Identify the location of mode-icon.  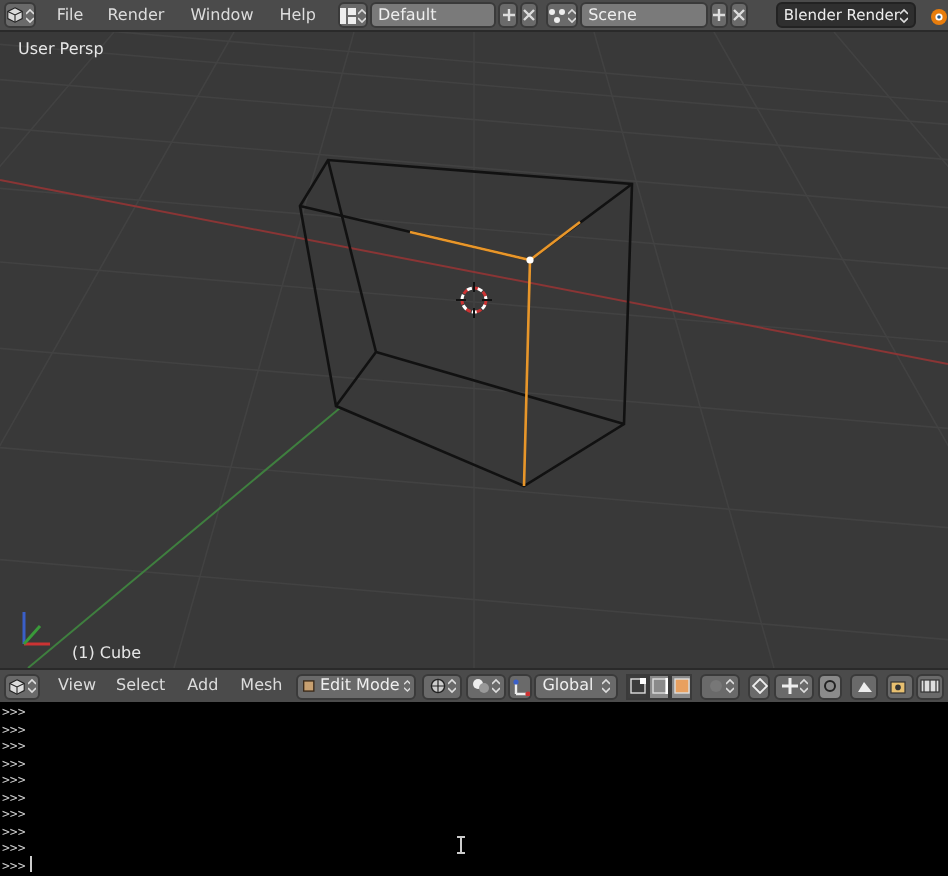
(309, 686).